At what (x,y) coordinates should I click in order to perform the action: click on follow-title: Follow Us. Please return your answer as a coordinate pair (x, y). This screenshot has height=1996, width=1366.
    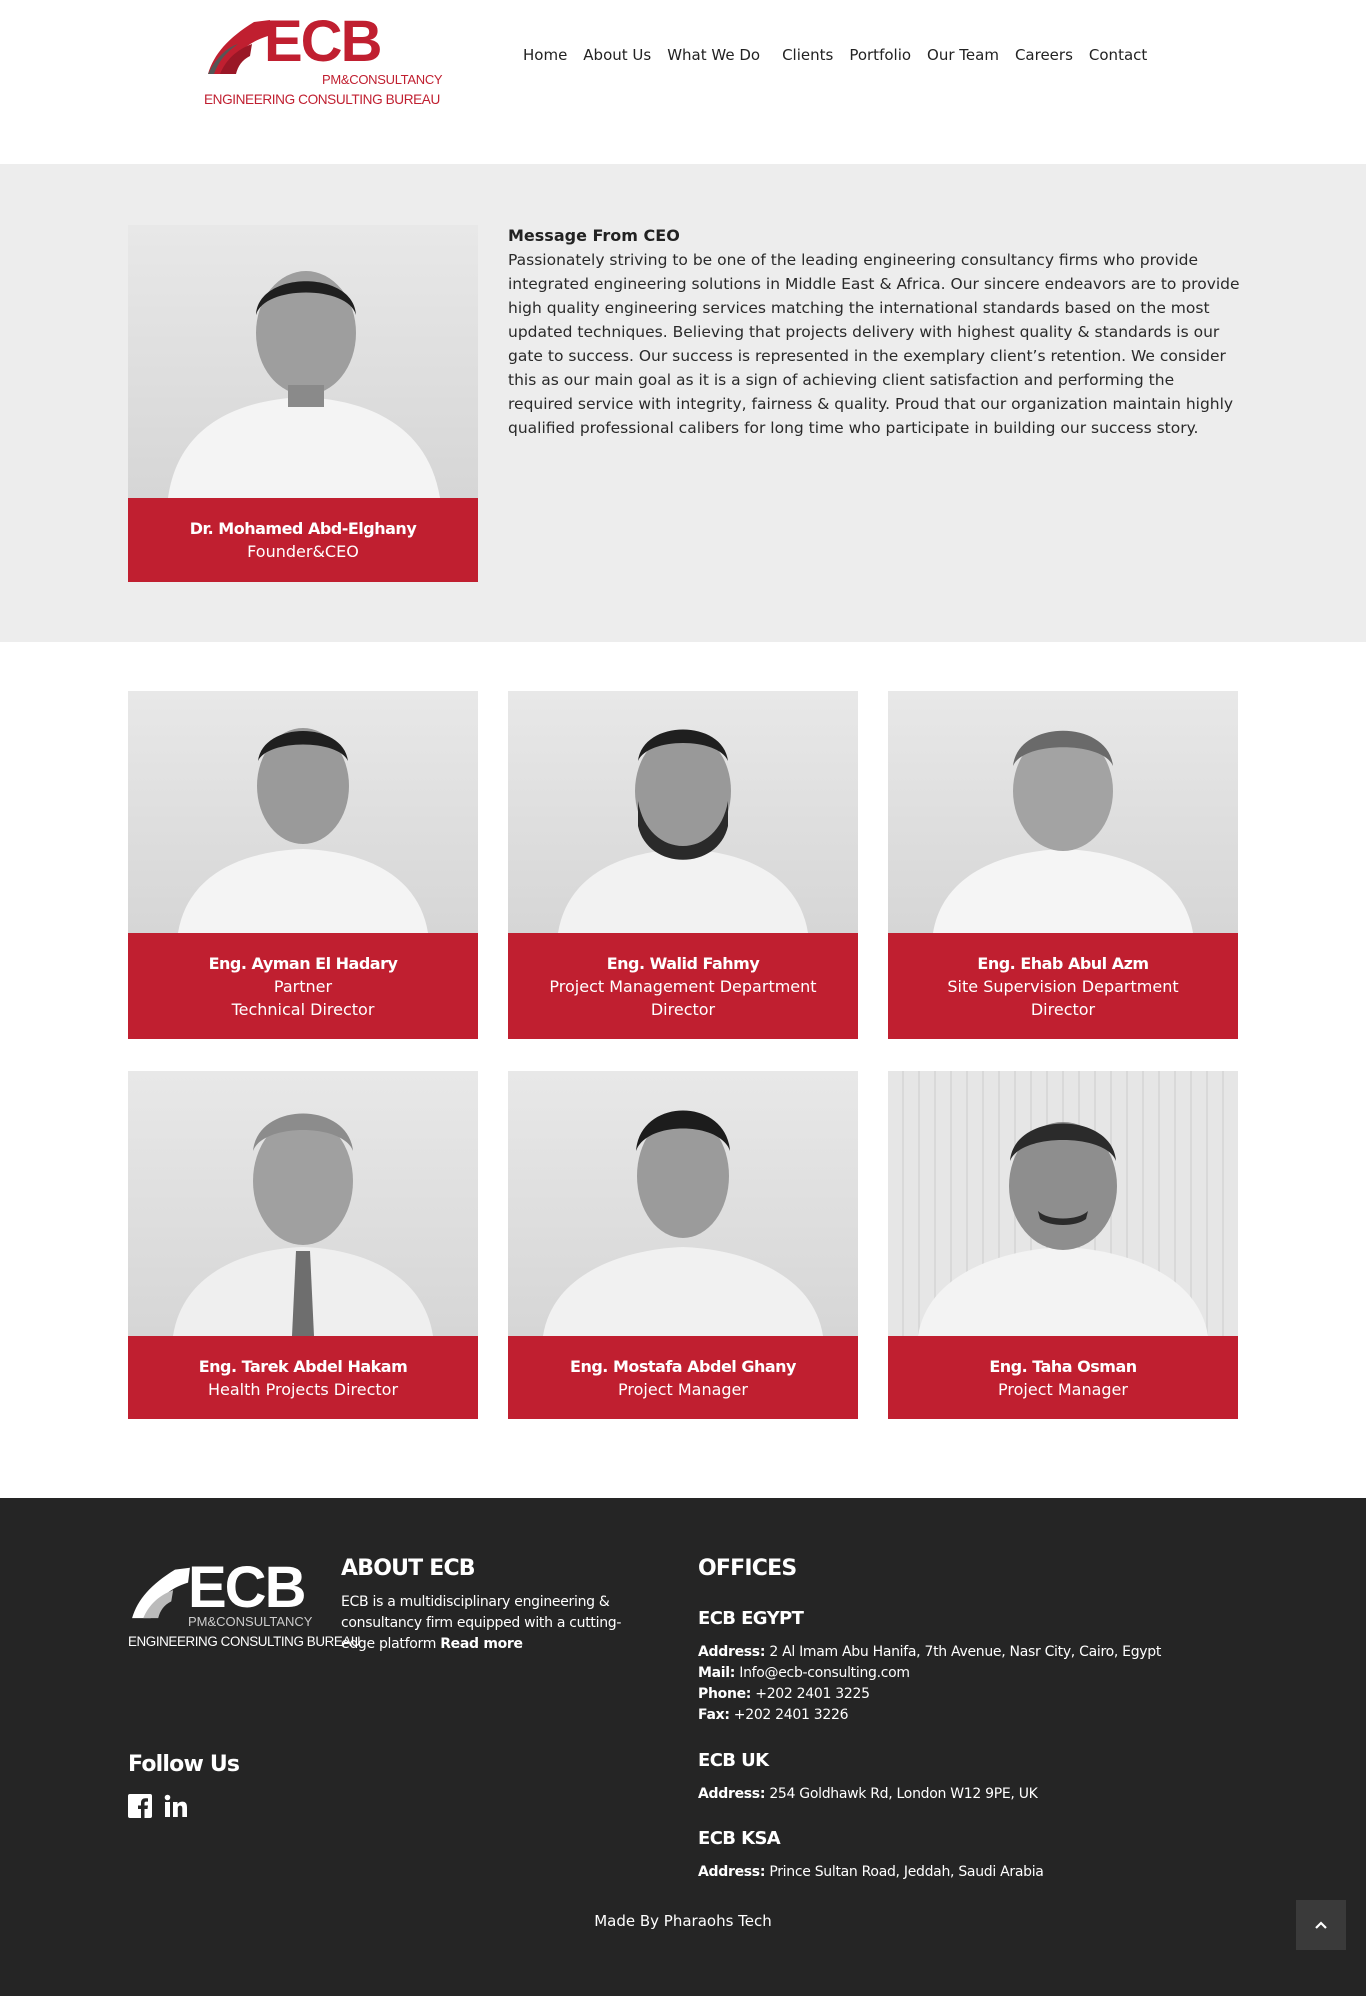
    Looking at the image, I should click on (184, 1764).